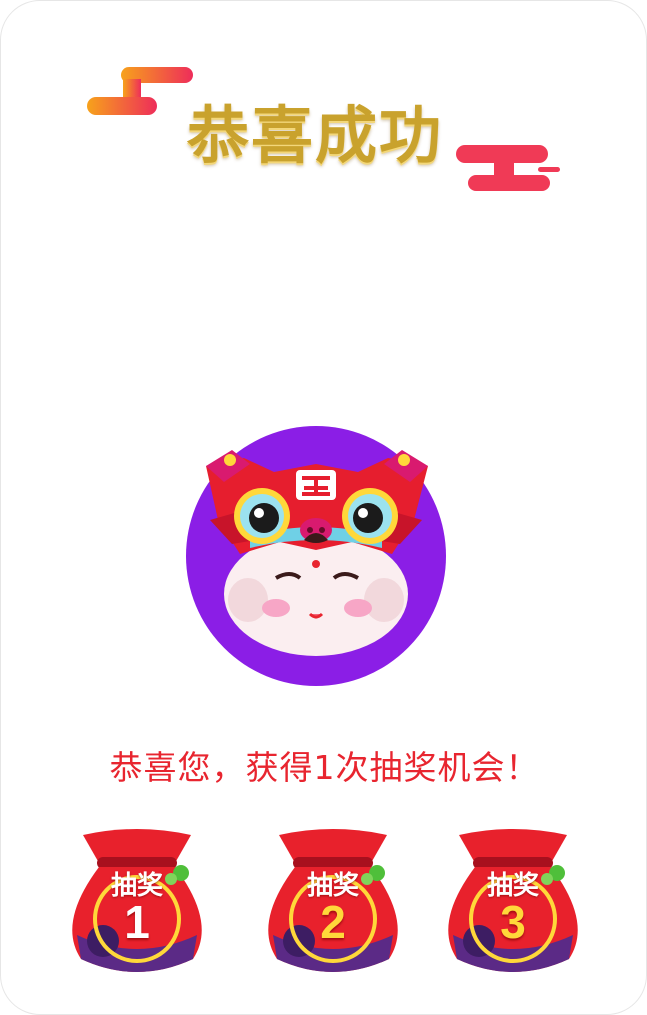  Describe the element at coordinates (333, 922) in the screenshot. I see `lucky-bag-number: 2` at that location.